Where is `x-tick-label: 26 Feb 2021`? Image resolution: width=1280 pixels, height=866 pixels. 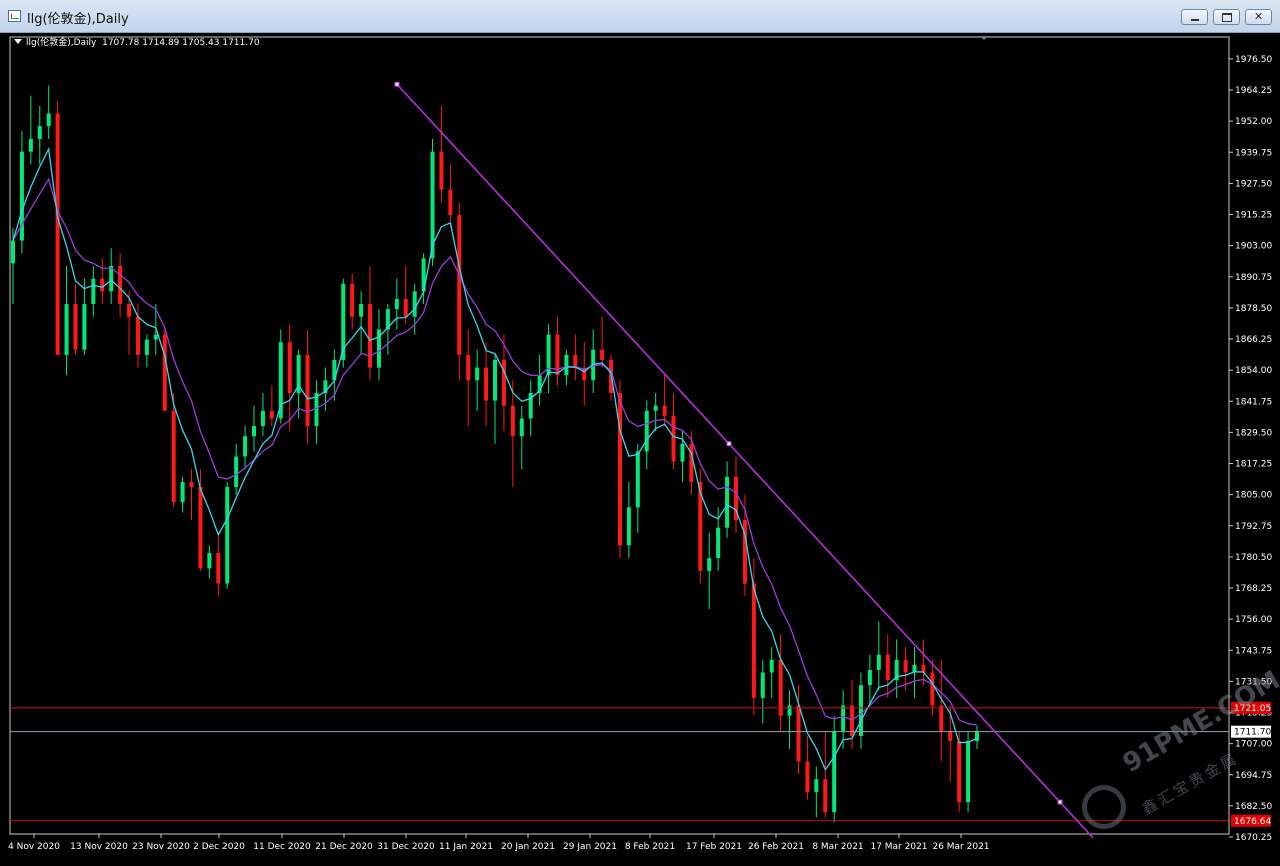
x-tick-label: 26 Feb 2021 is located at coordinates (776, 847).